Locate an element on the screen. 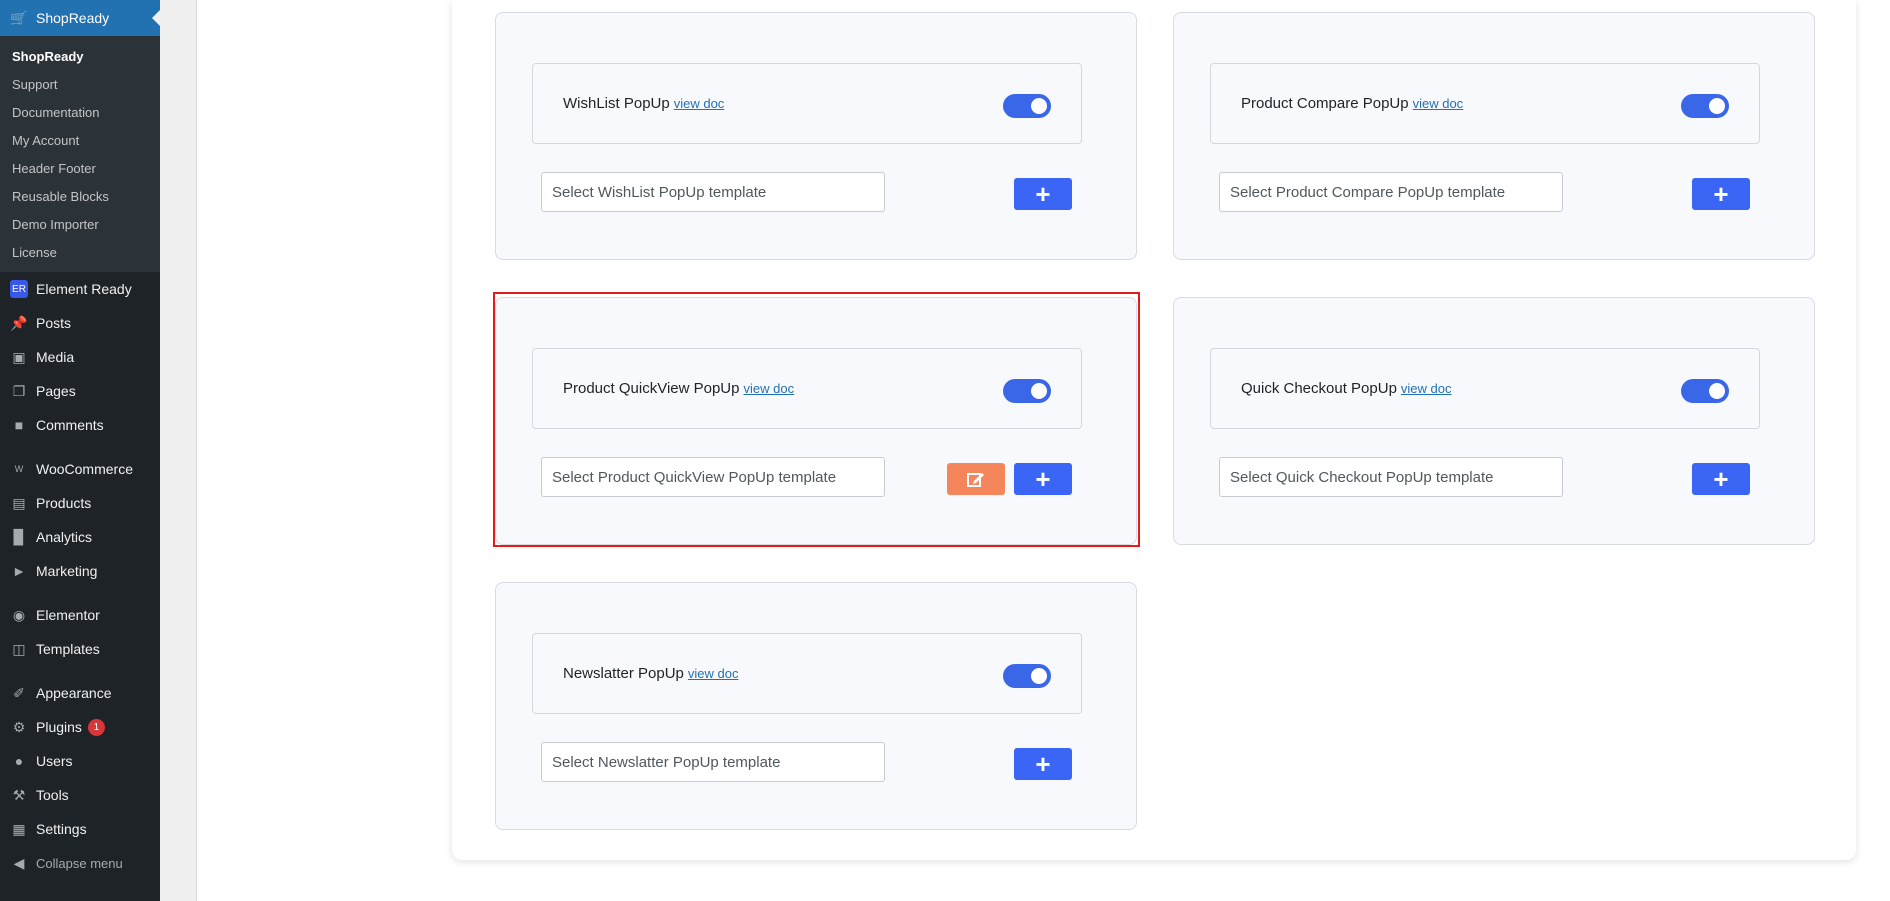 This screenshot has width=1890, height=901. sidebar-item-comments: ■ Comments is located at coordinates (80, 425).